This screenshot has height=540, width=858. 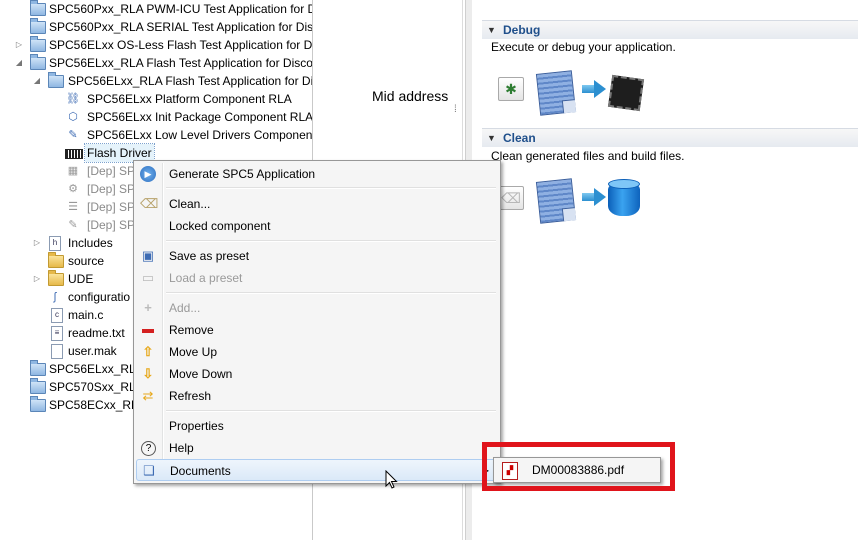 I want to click on package-icon: ⬡, so click(x=73, y=117).